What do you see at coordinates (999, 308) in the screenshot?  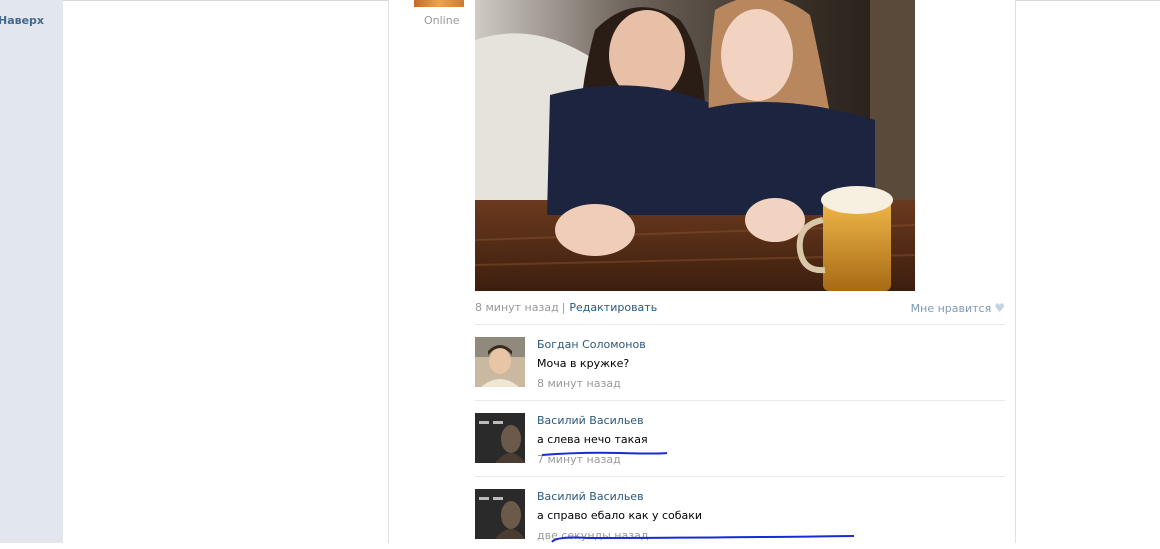 I see `heart-icon: ♥` at bounding box center [999, 308].